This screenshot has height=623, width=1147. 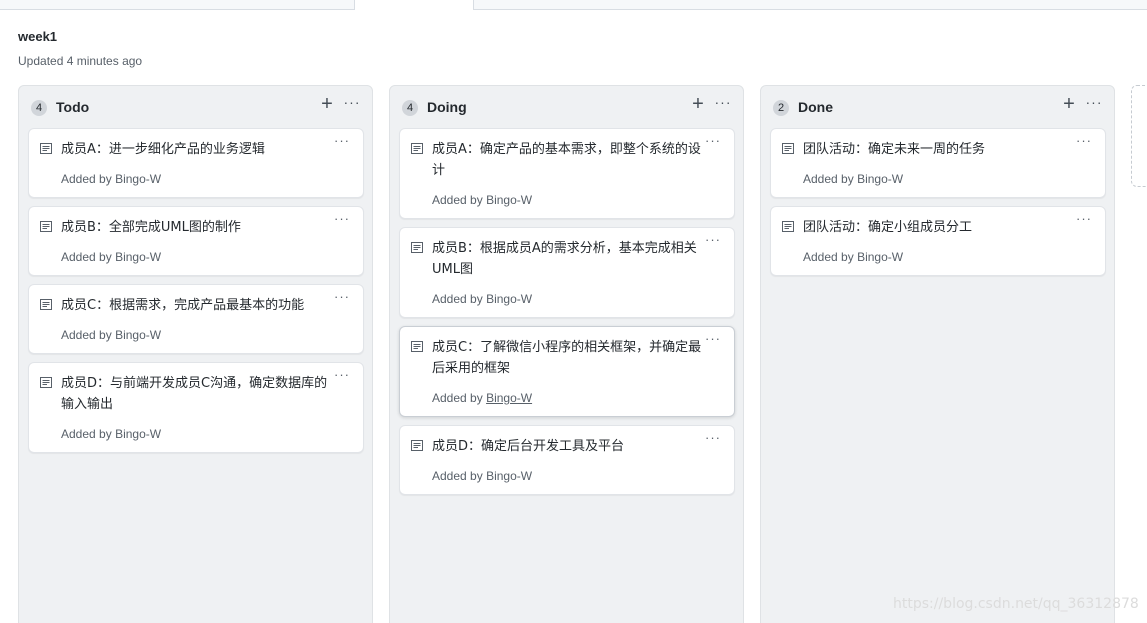 I want to click on column-card-count: 2, so click(x=781, y=108).